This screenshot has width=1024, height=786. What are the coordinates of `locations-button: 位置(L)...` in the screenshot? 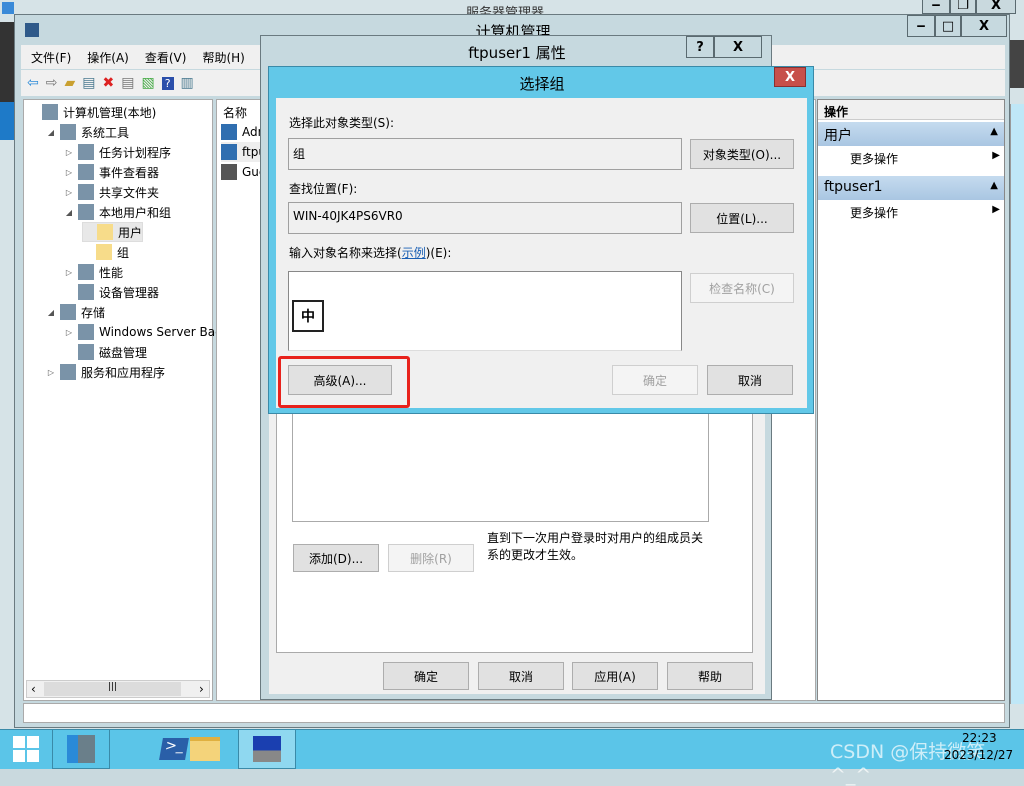 It's located at (742, 218).